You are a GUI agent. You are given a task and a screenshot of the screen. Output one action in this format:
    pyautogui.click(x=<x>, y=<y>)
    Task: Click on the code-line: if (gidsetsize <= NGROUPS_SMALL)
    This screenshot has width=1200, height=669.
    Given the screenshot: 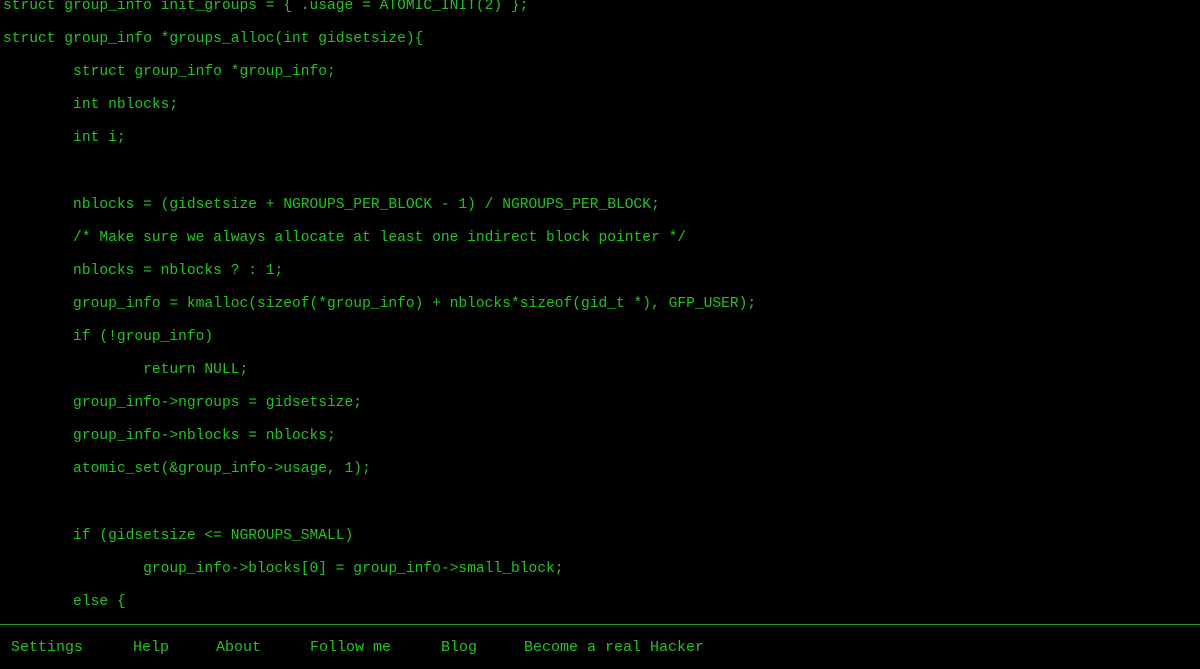 What is the action you would take?
    pyautogui.click(x=178, y=535)
    